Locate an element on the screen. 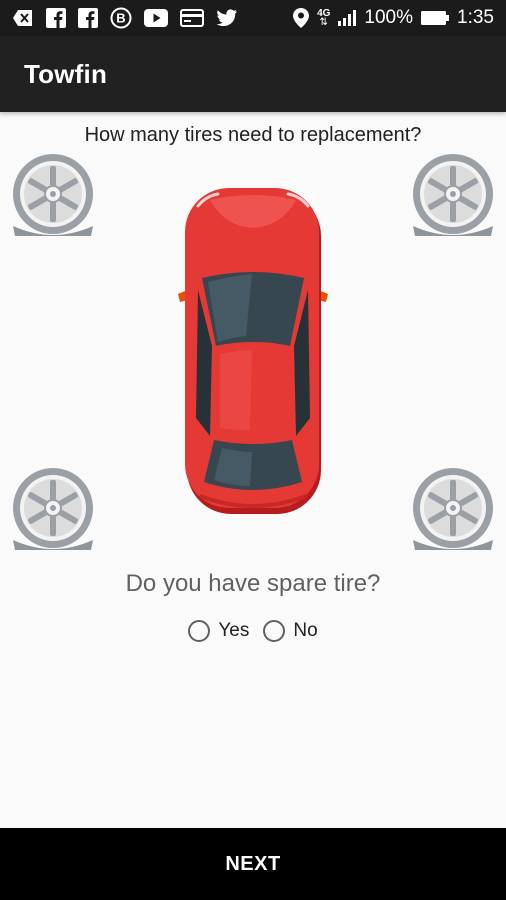  notification-icons: B is located at coordinates (119, 18).